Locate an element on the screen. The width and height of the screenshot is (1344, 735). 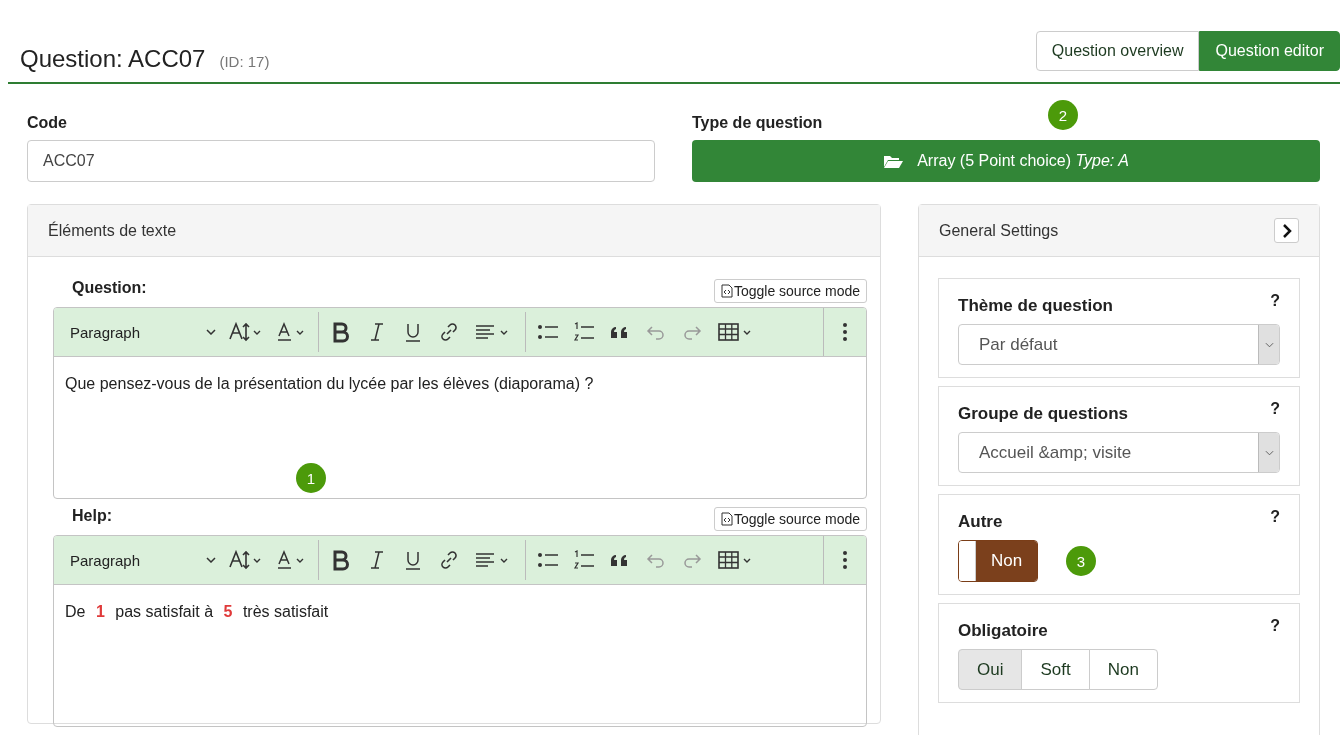
setting-label: Thème de question is located at coordinates (1035, 306).